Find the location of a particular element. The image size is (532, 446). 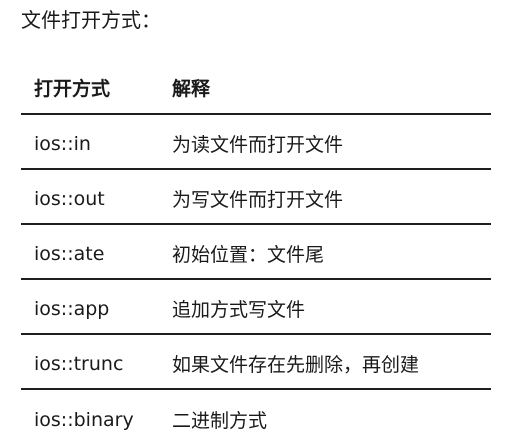

mode-cell: ios::trunc is located at coordinates (79, 363).